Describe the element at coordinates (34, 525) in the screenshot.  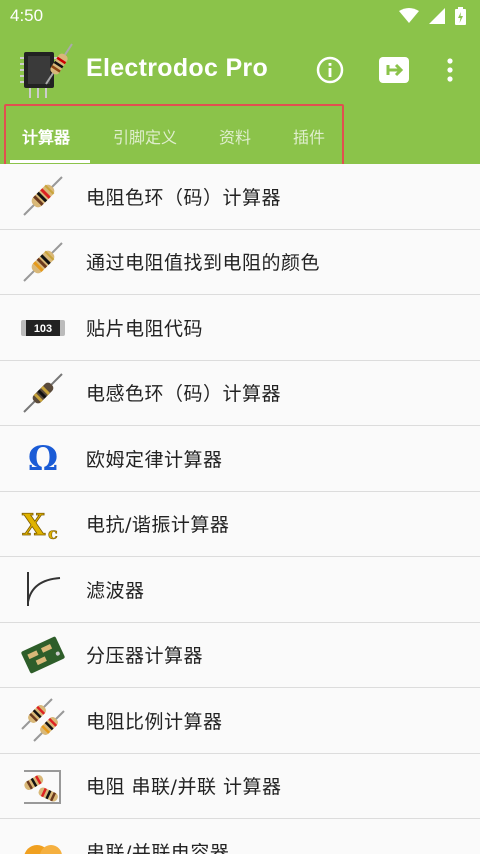
I see `xc-main-text: X` at that location.